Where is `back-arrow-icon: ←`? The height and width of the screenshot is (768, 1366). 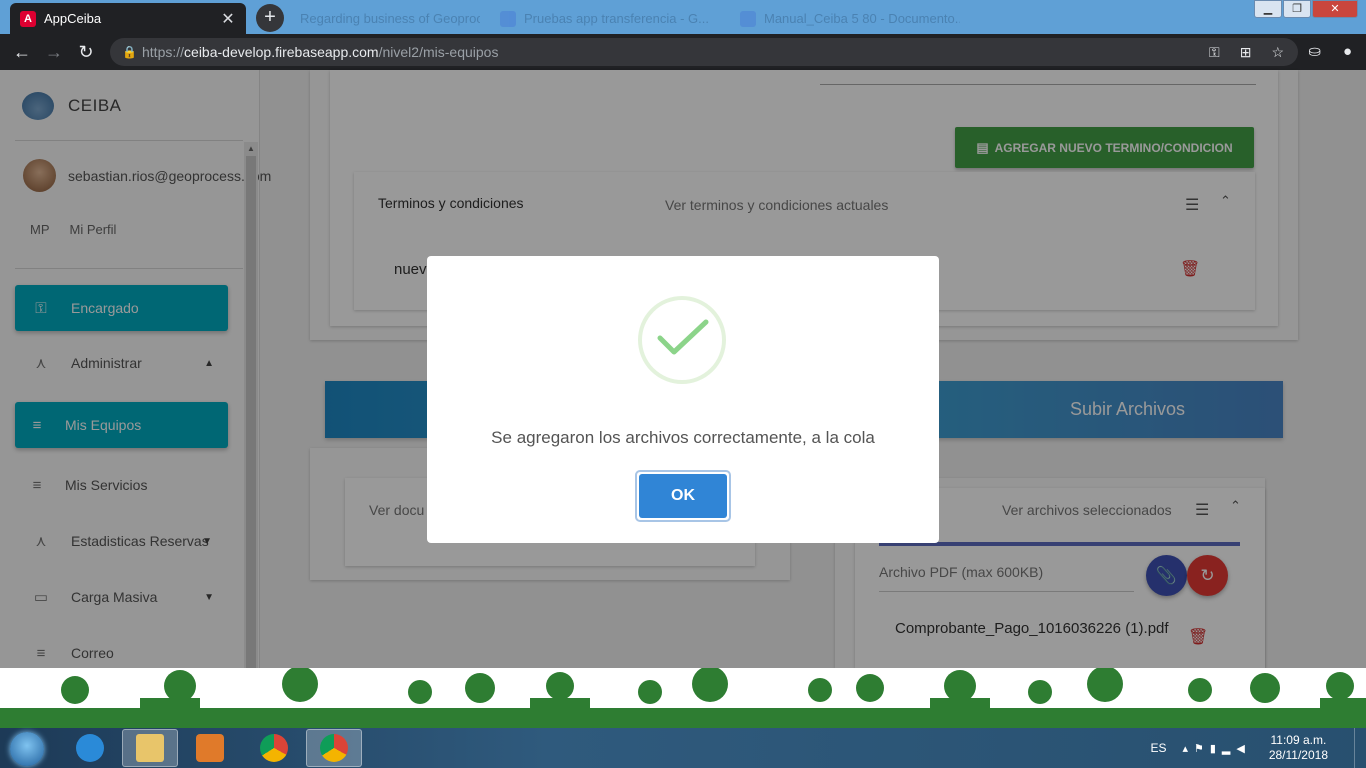
back-arrow-icon: ← is located at coordinates (22, 52).